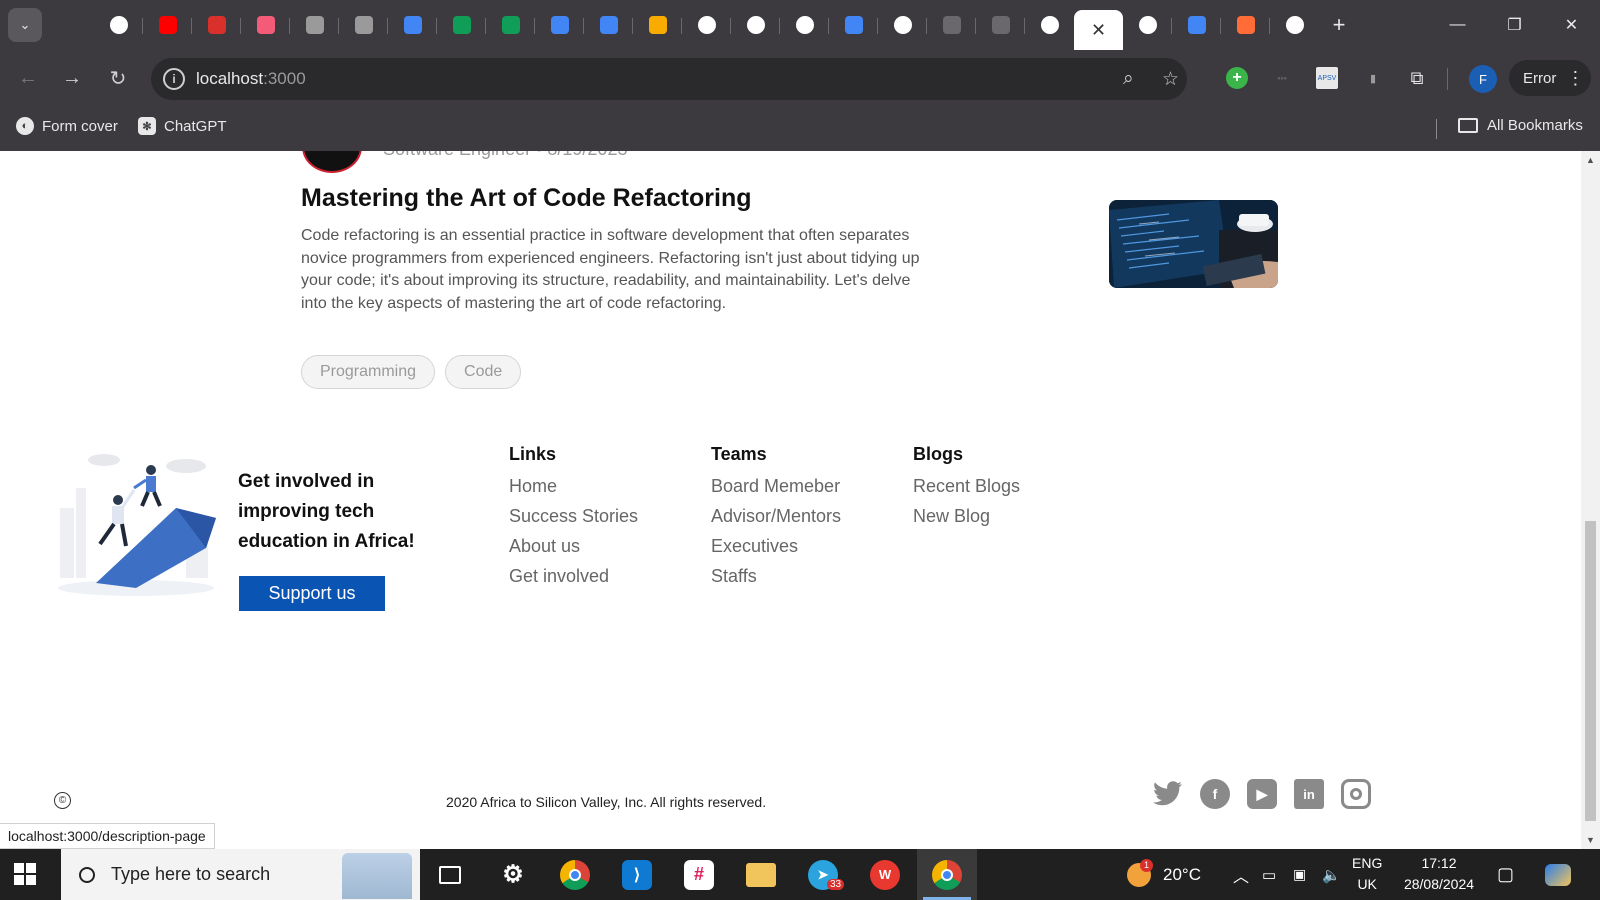 This screenshot has width=1600, height=900. Describe the element at coordinates (885, 874) in the screenshot. I see `wps-office-icon: W` at that location.